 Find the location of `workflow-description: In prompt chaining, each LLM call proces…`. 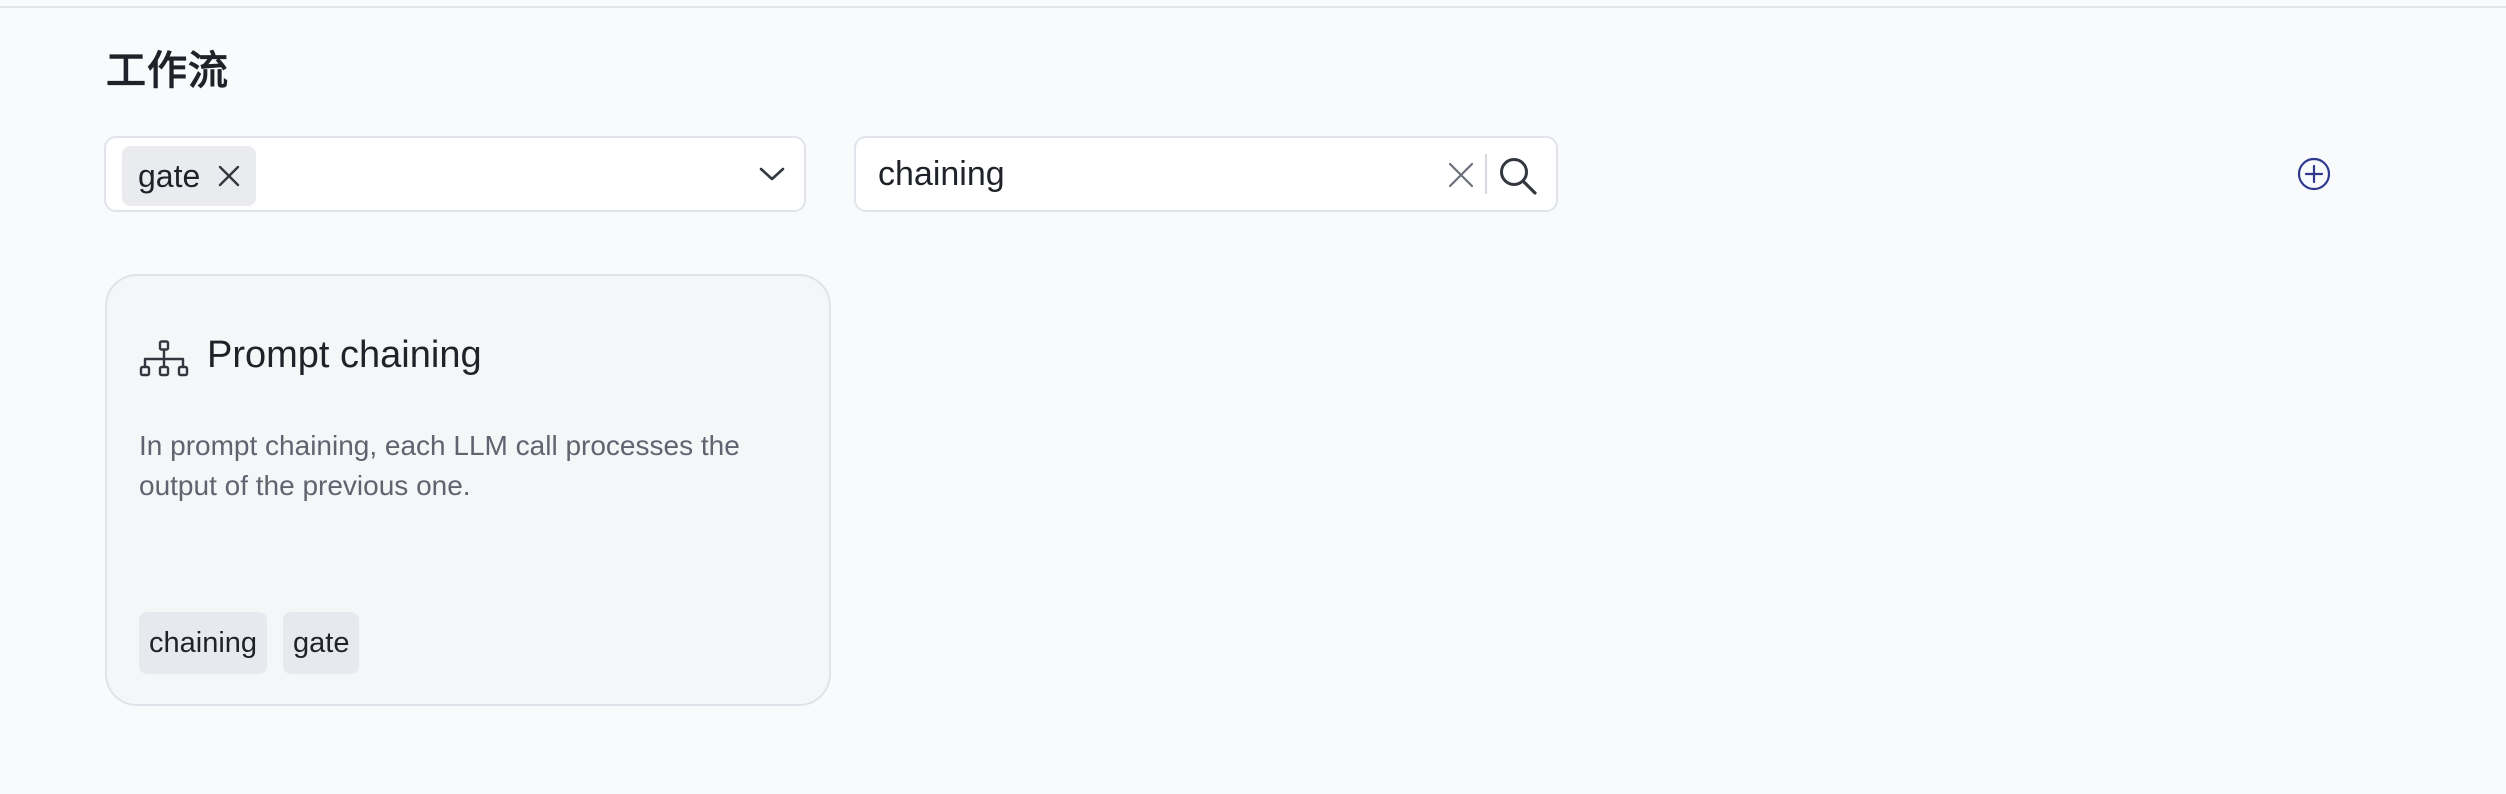

workflow-description: In prompt chaining, each LLM call proces… is located at coordinates (439, 465).